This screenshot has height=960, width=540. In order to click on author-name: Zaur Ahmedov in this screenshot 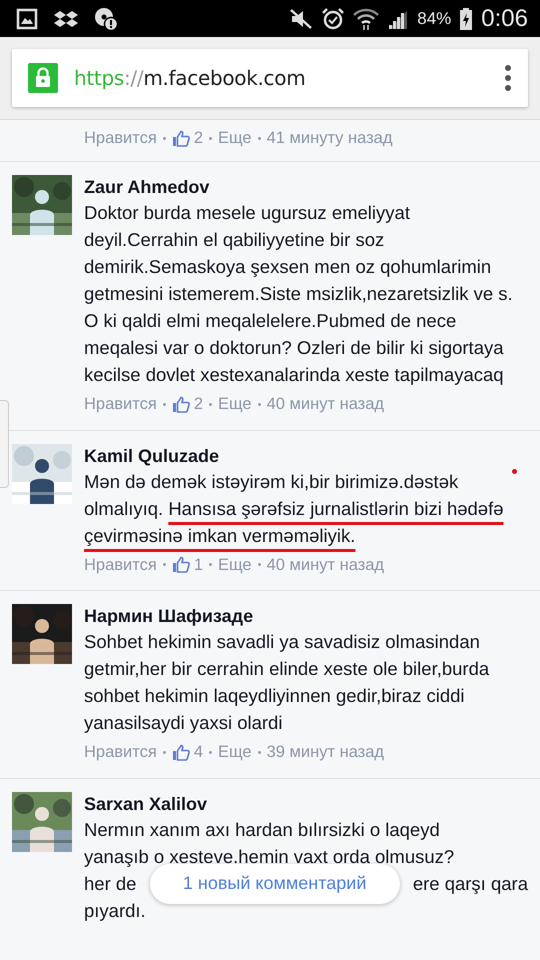, I will do `click(306, 186)`.